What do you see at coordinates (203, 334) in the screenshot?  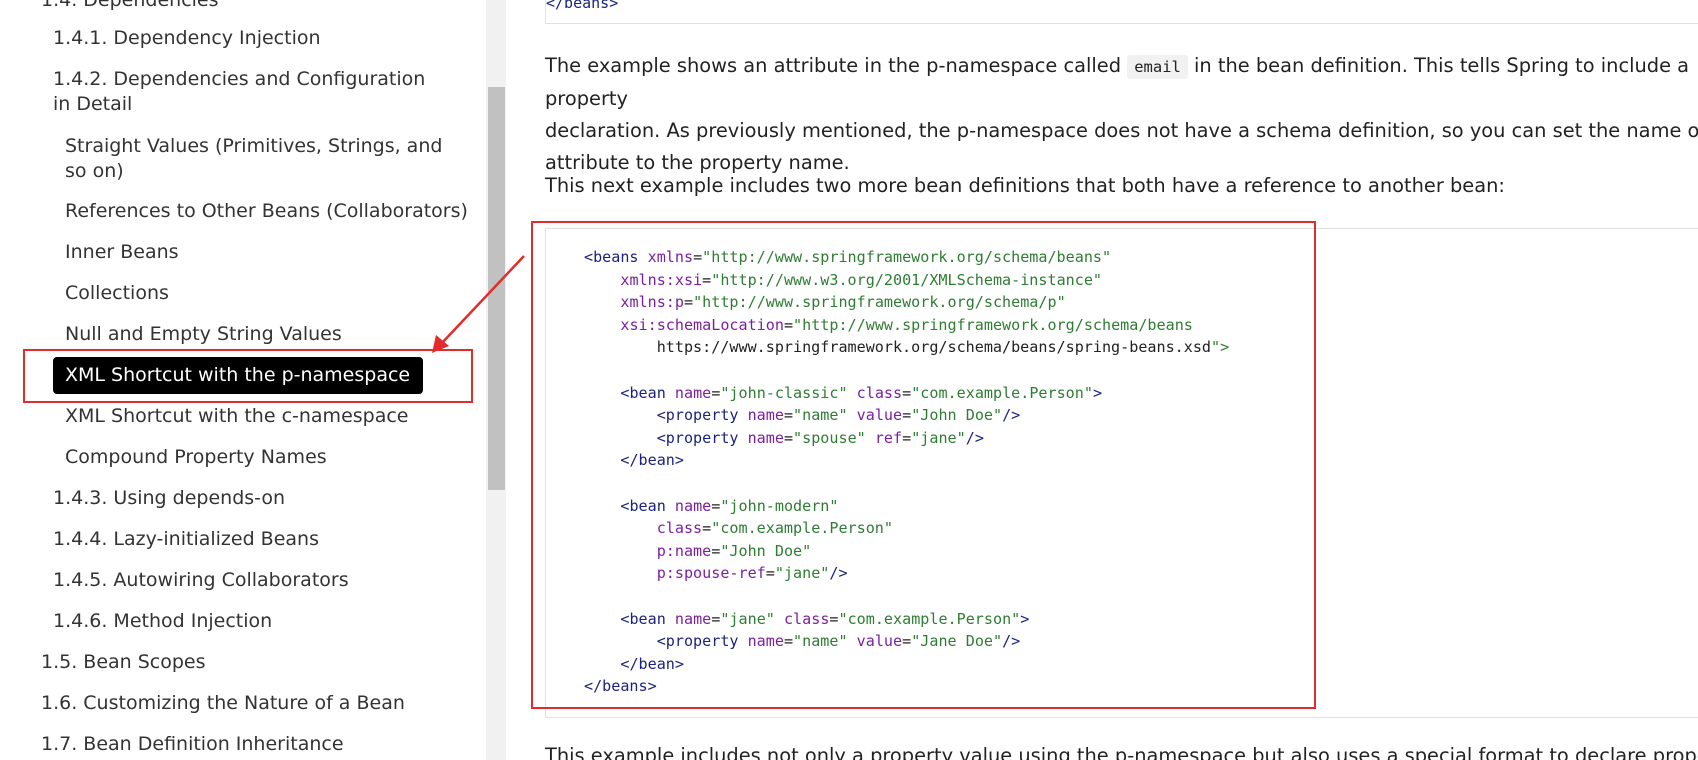 I see `toc-item-null-empty-strings: Null and Empty String Values` at bounding box center [203, 334].